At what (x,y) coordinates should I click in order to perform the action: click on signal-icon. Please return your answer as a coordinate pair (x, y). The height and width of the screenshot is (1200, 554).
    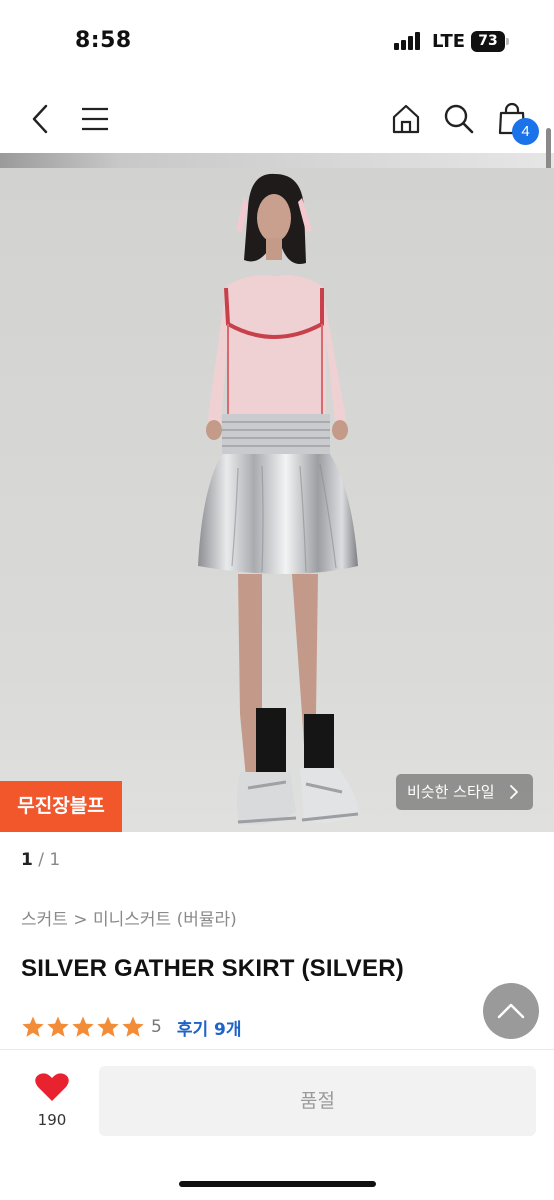
    Looking at the image, I should click on (409, 41).